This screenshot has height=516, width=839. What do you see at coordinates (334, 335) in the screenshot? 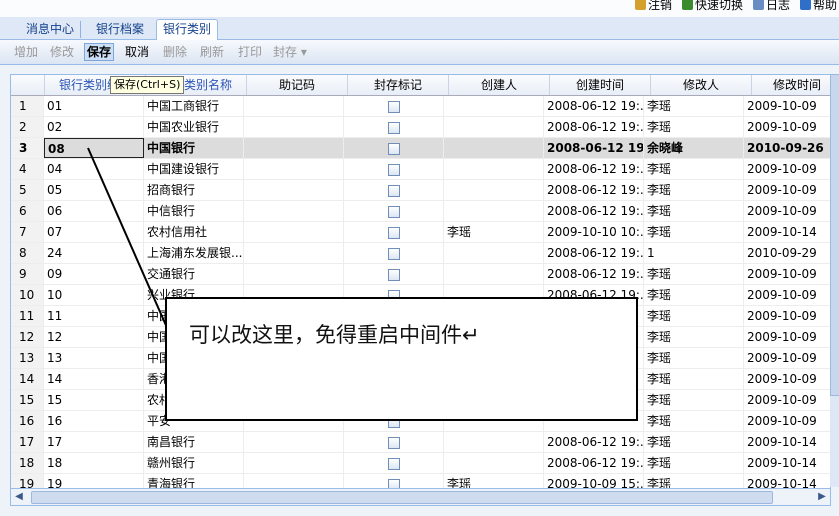
I see `annotation-text: 可以改这里，免得重启中间件↵` at bounding box center [334, 335].